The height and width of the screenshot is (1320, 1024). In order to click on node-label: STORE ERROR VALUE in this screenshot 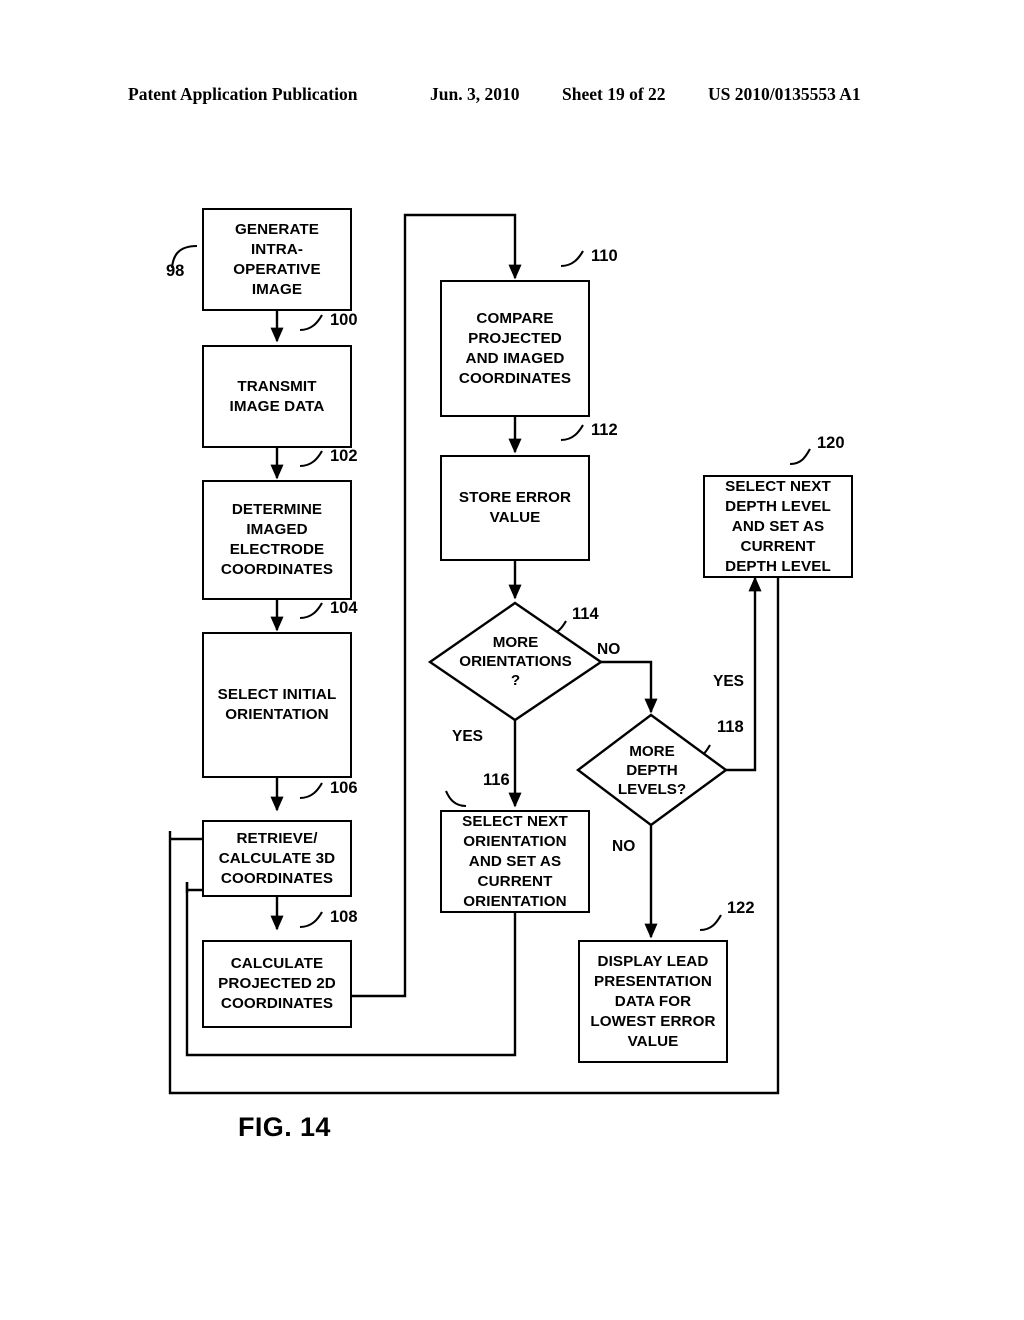, I will do `click(515, 507)`.